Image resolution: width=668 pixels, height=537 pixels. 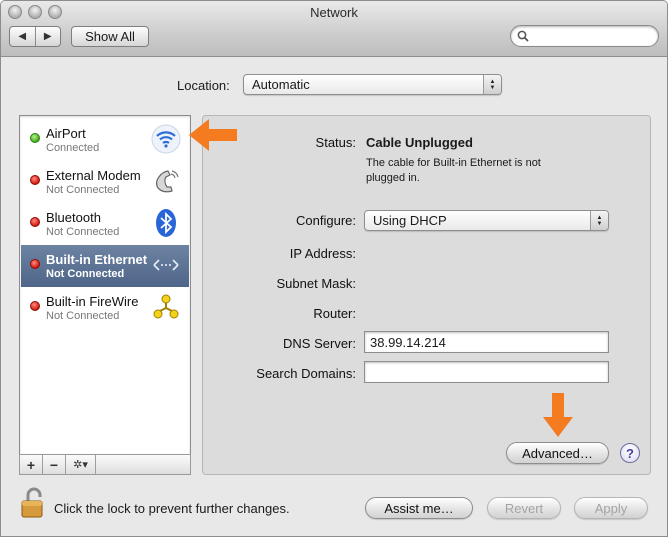 What do you see at coordinates (105, 140) in the screenshot?
I see `service-item-airport: AirPort Connected` at bounding box center [105, 140].